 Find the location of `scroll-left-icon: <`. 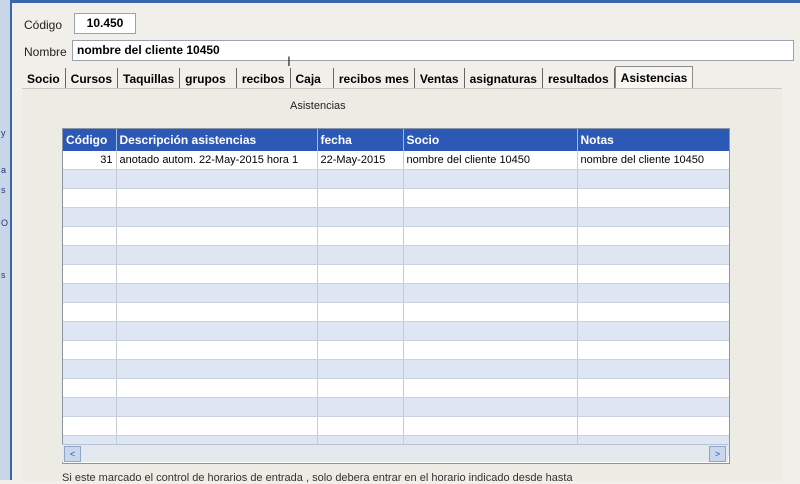

scroll-left-icon: < is located at coordinates (72, 454).